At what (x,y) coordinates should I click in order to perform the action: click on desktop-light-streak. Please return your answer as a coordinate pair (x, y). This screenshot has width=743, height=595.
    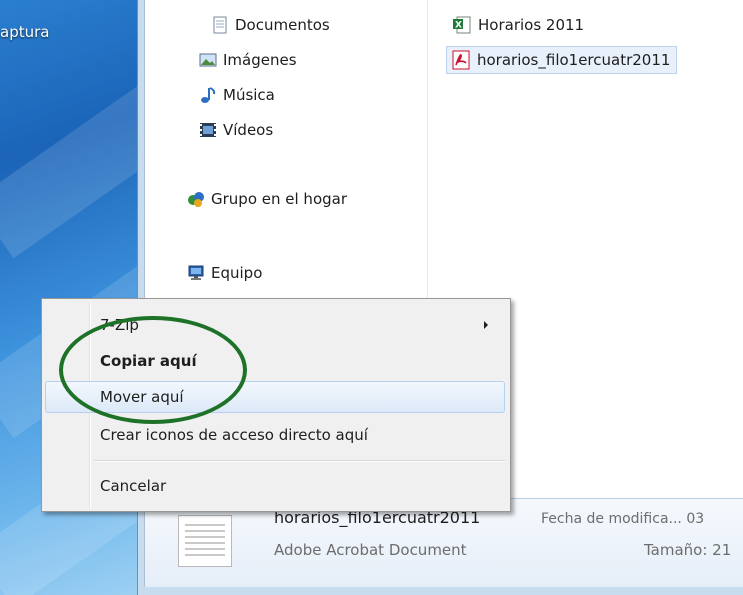
    Looking at the image, I should click on (75, 155).